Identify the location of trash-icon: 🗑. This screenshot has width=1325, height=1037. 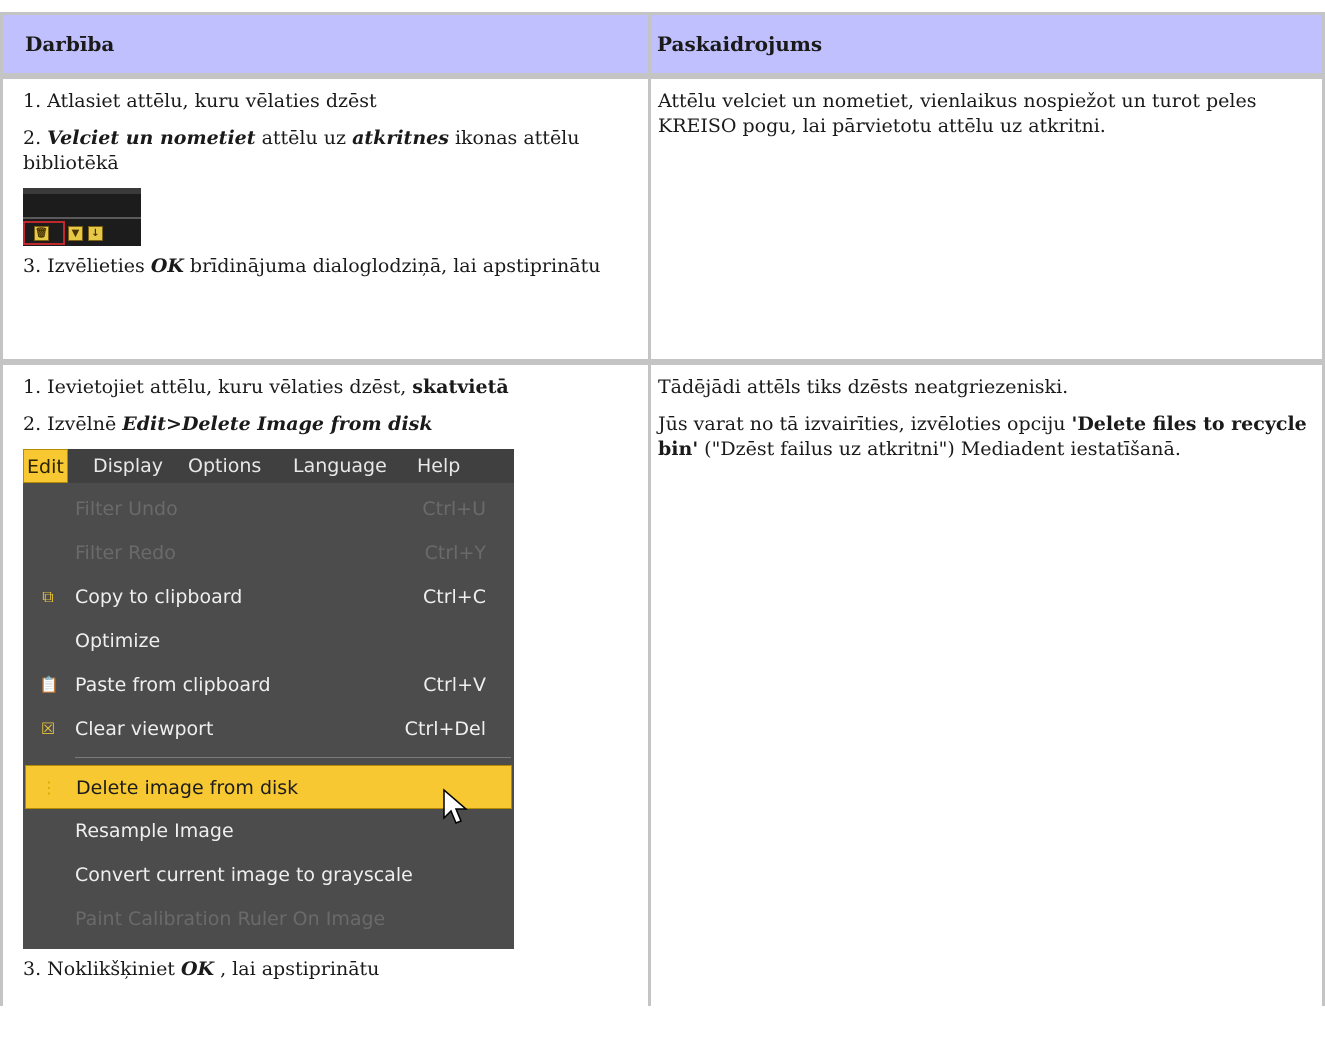
(41, 233).